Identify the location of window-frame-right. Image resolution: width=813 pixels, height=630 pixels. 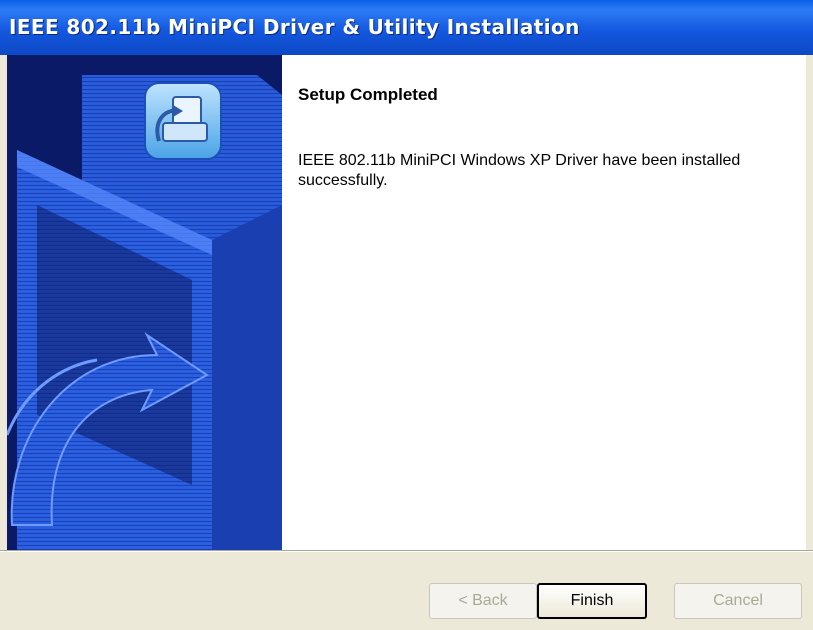
(809, 342).